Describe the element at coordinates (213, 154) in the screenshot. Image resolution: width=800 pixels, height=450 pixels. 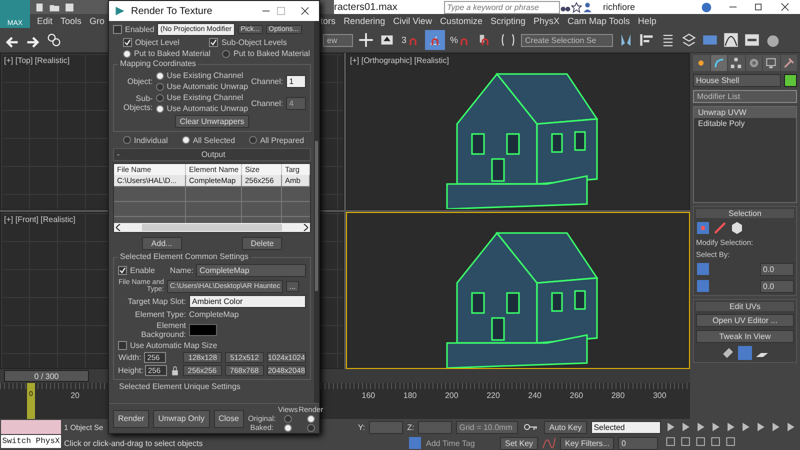
I see `rollout-title: Output` at that location.